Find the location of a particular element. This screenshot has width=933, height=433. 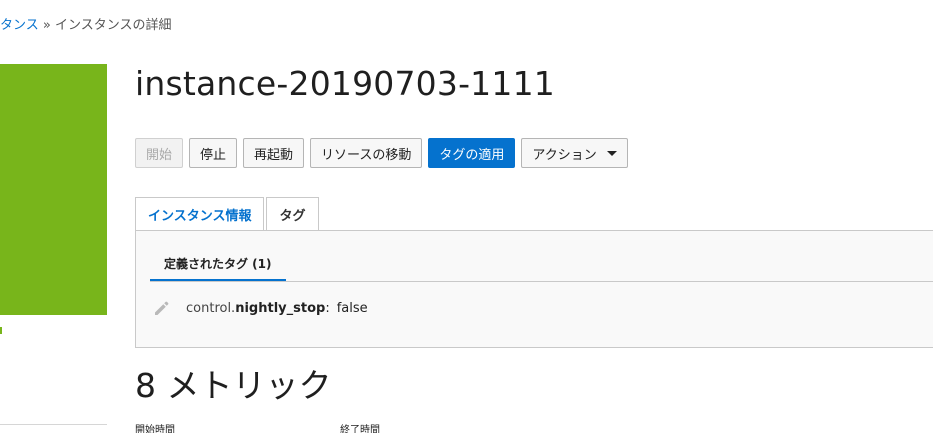

tab-tags: タグ is located at coordinates (292, 214).